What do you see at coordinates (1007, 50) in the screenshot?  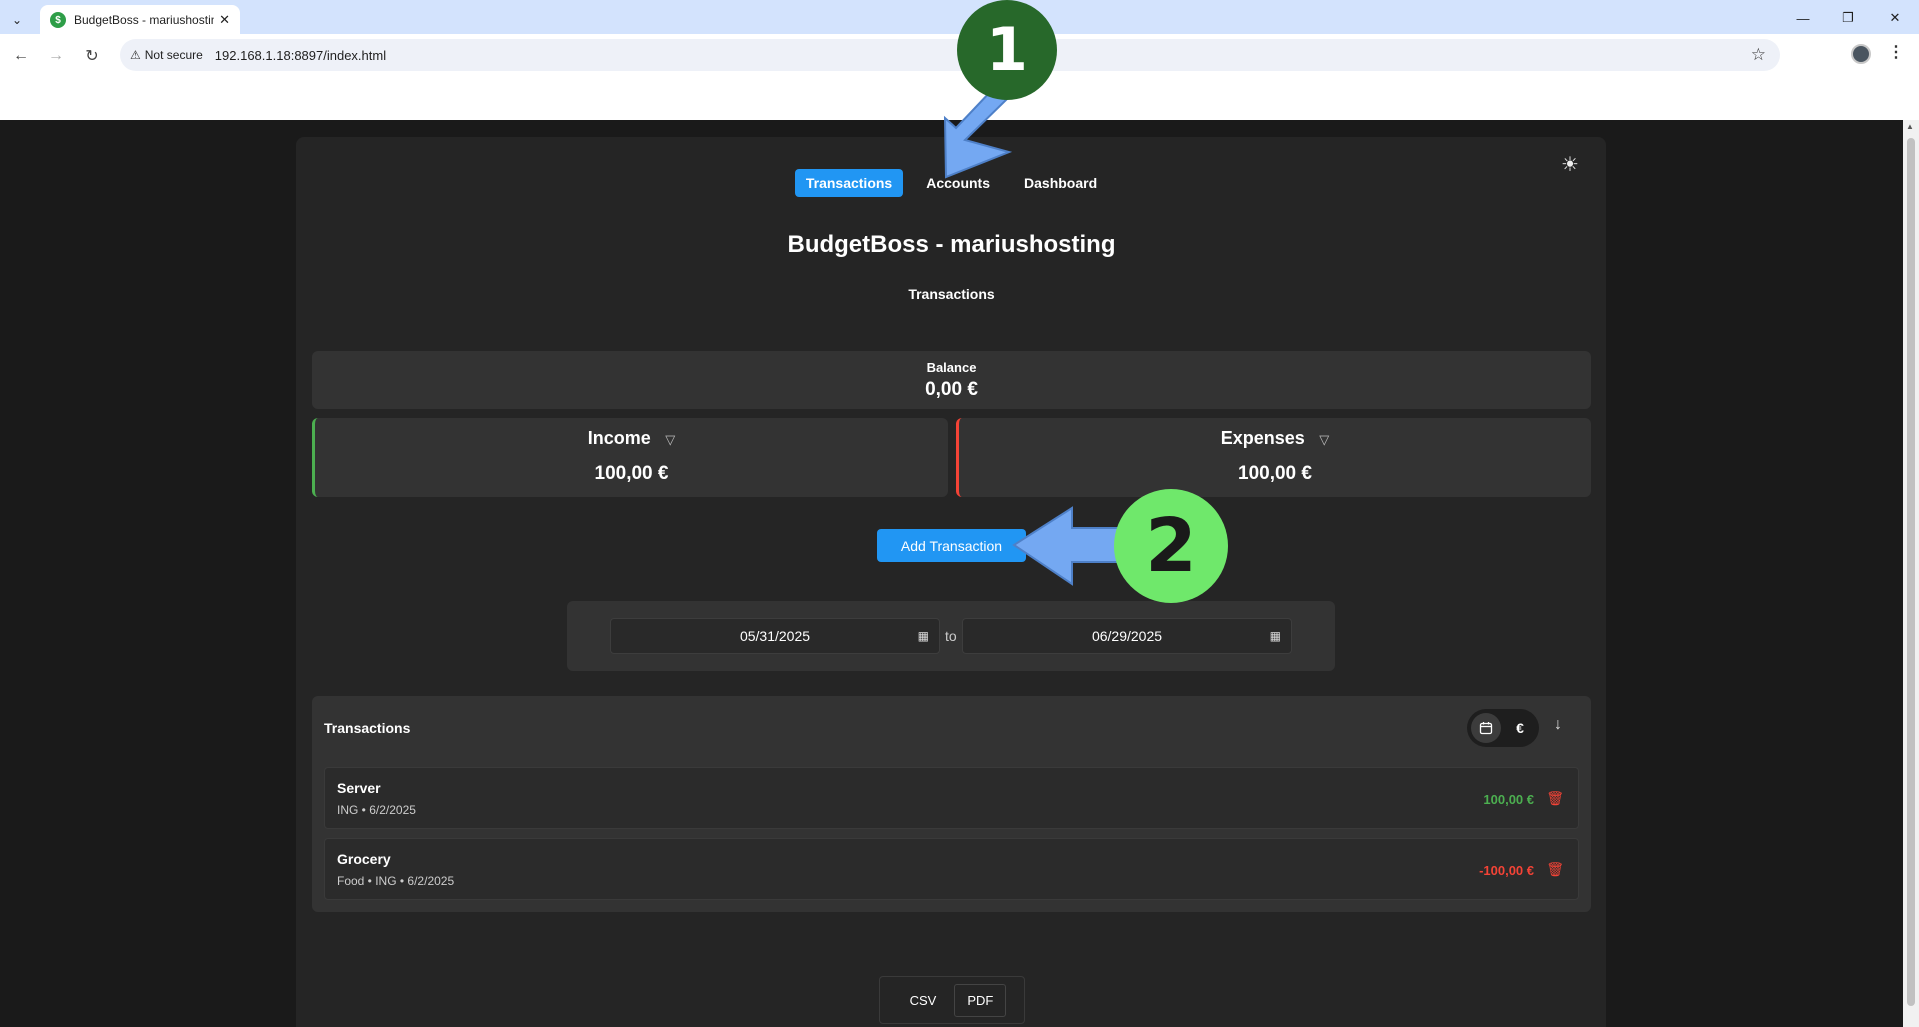 I see `step-1-callout: 1` at bounding box center [1007, 50].